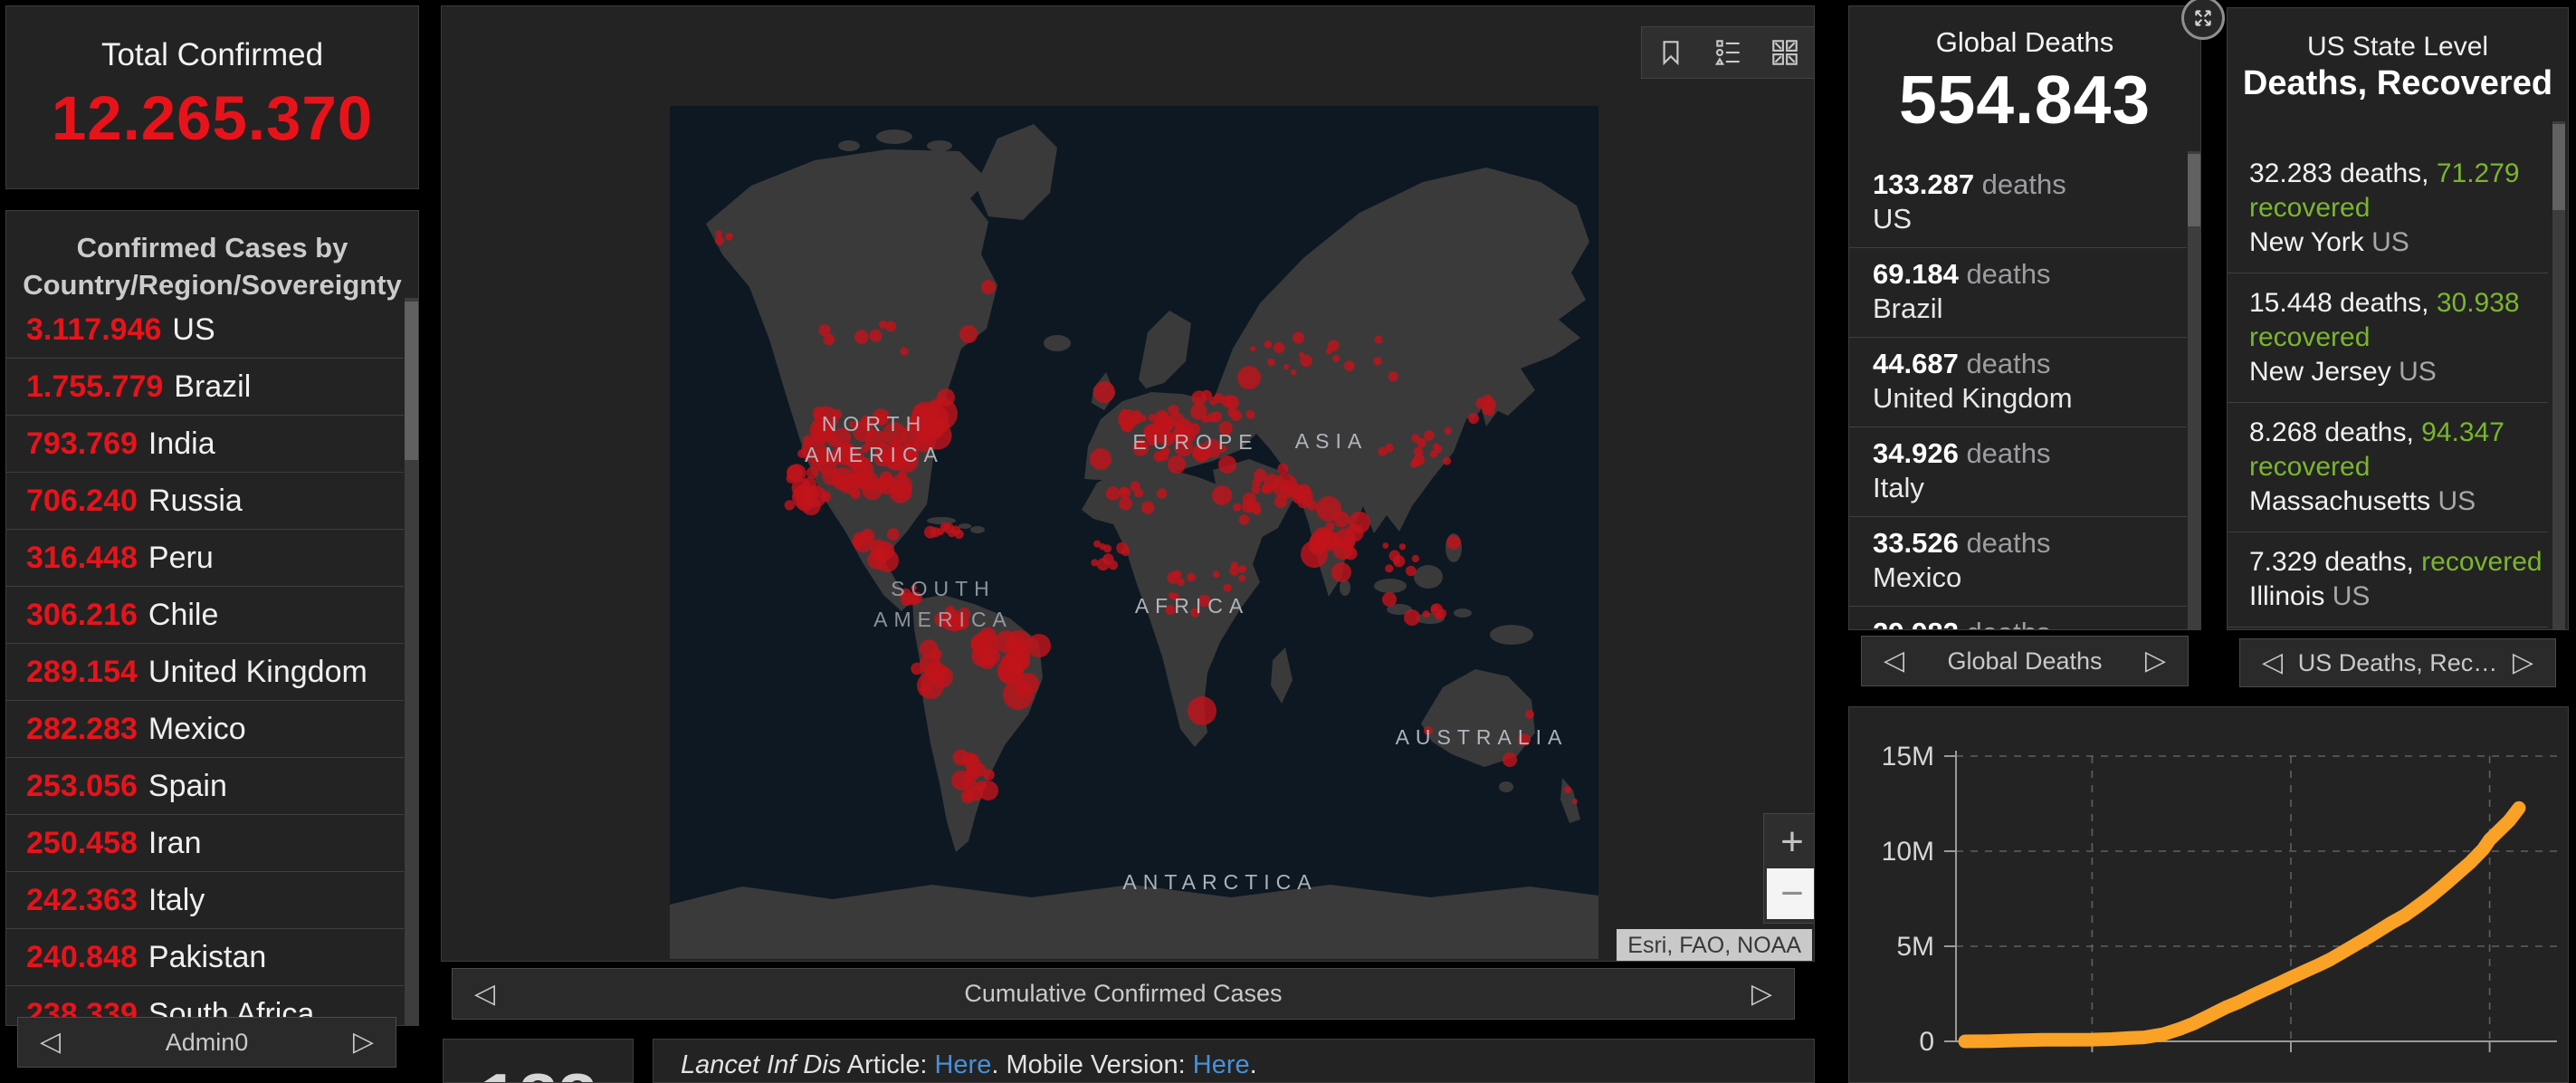 The image size is (2576, 1083). What do you see at coordinates (213, 118) in the screenshot?
I see `total-confirmed-value: 12.265.370` at bounding box center [213, 118].